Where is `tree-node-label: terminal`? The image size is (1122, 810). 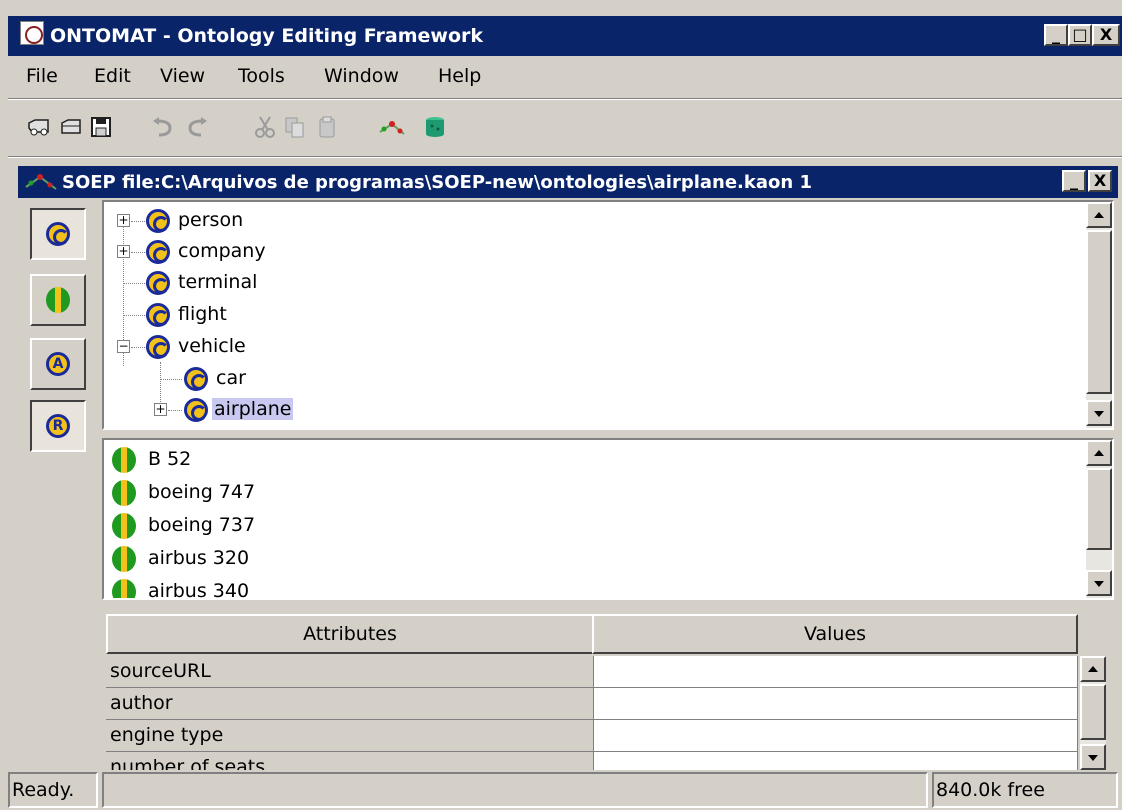
tree-node-label: terminal is located at coordinates (218, 282).